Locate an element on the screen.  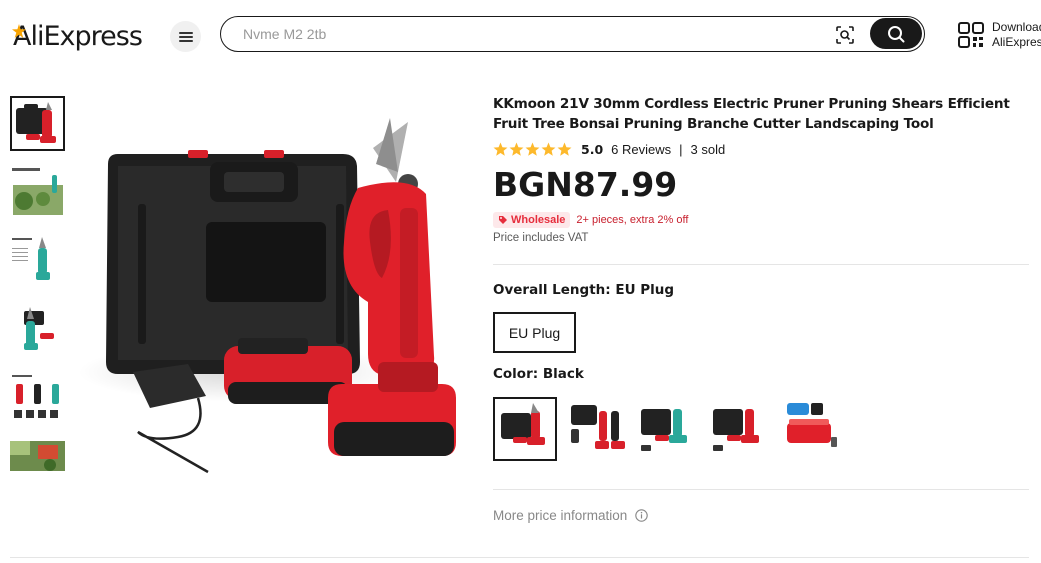
wholesale-badge: Wholesale is located at coordinates (532, 220).